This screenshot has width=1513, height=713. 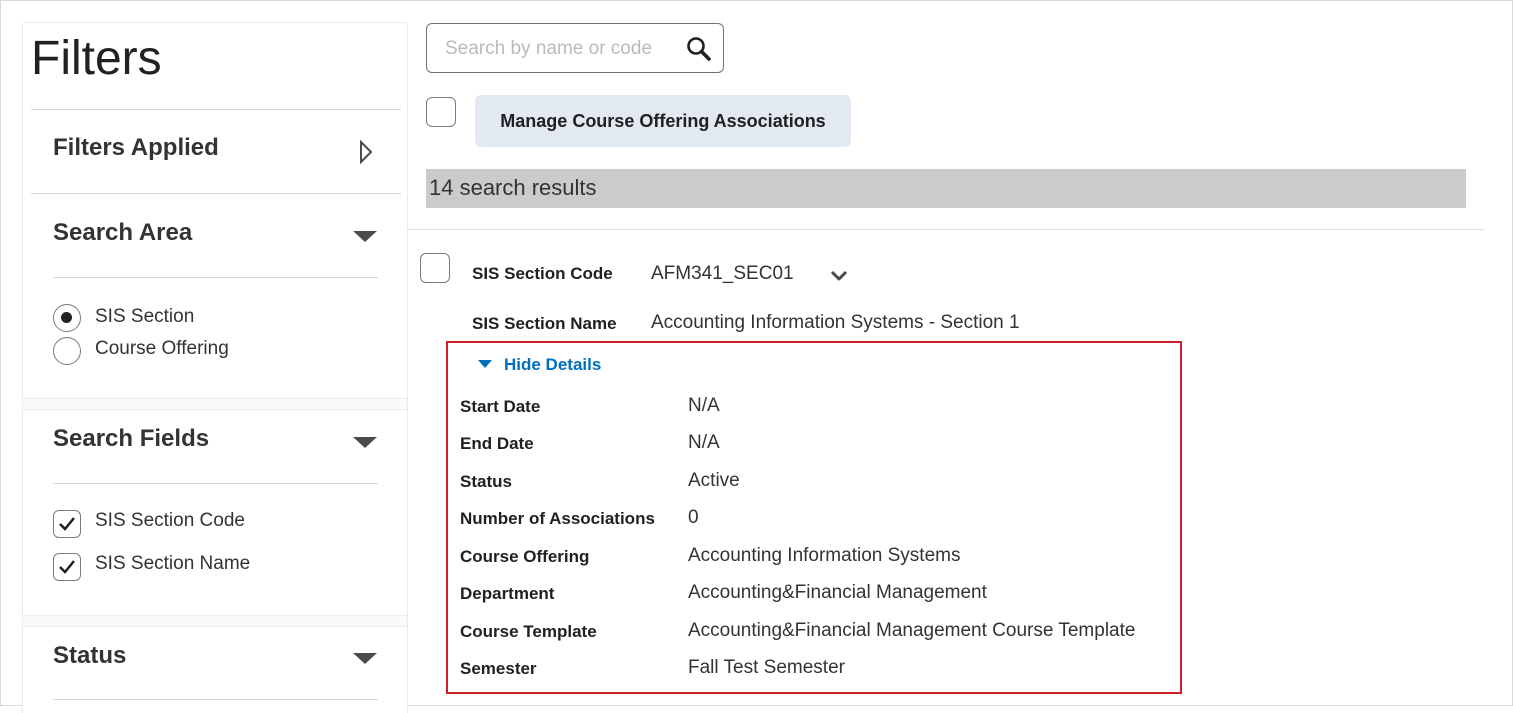 I want to click on sis-section-code-label: SIS Section Code, so click(x=542, y=273).